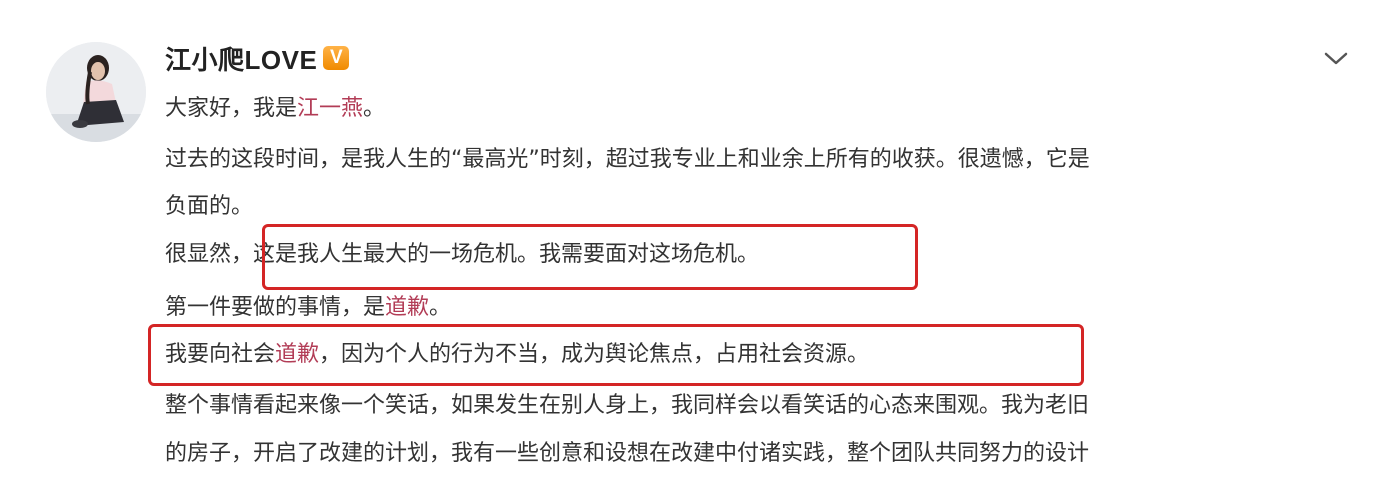  I want to click on avatar-photo, so click(96, 92).